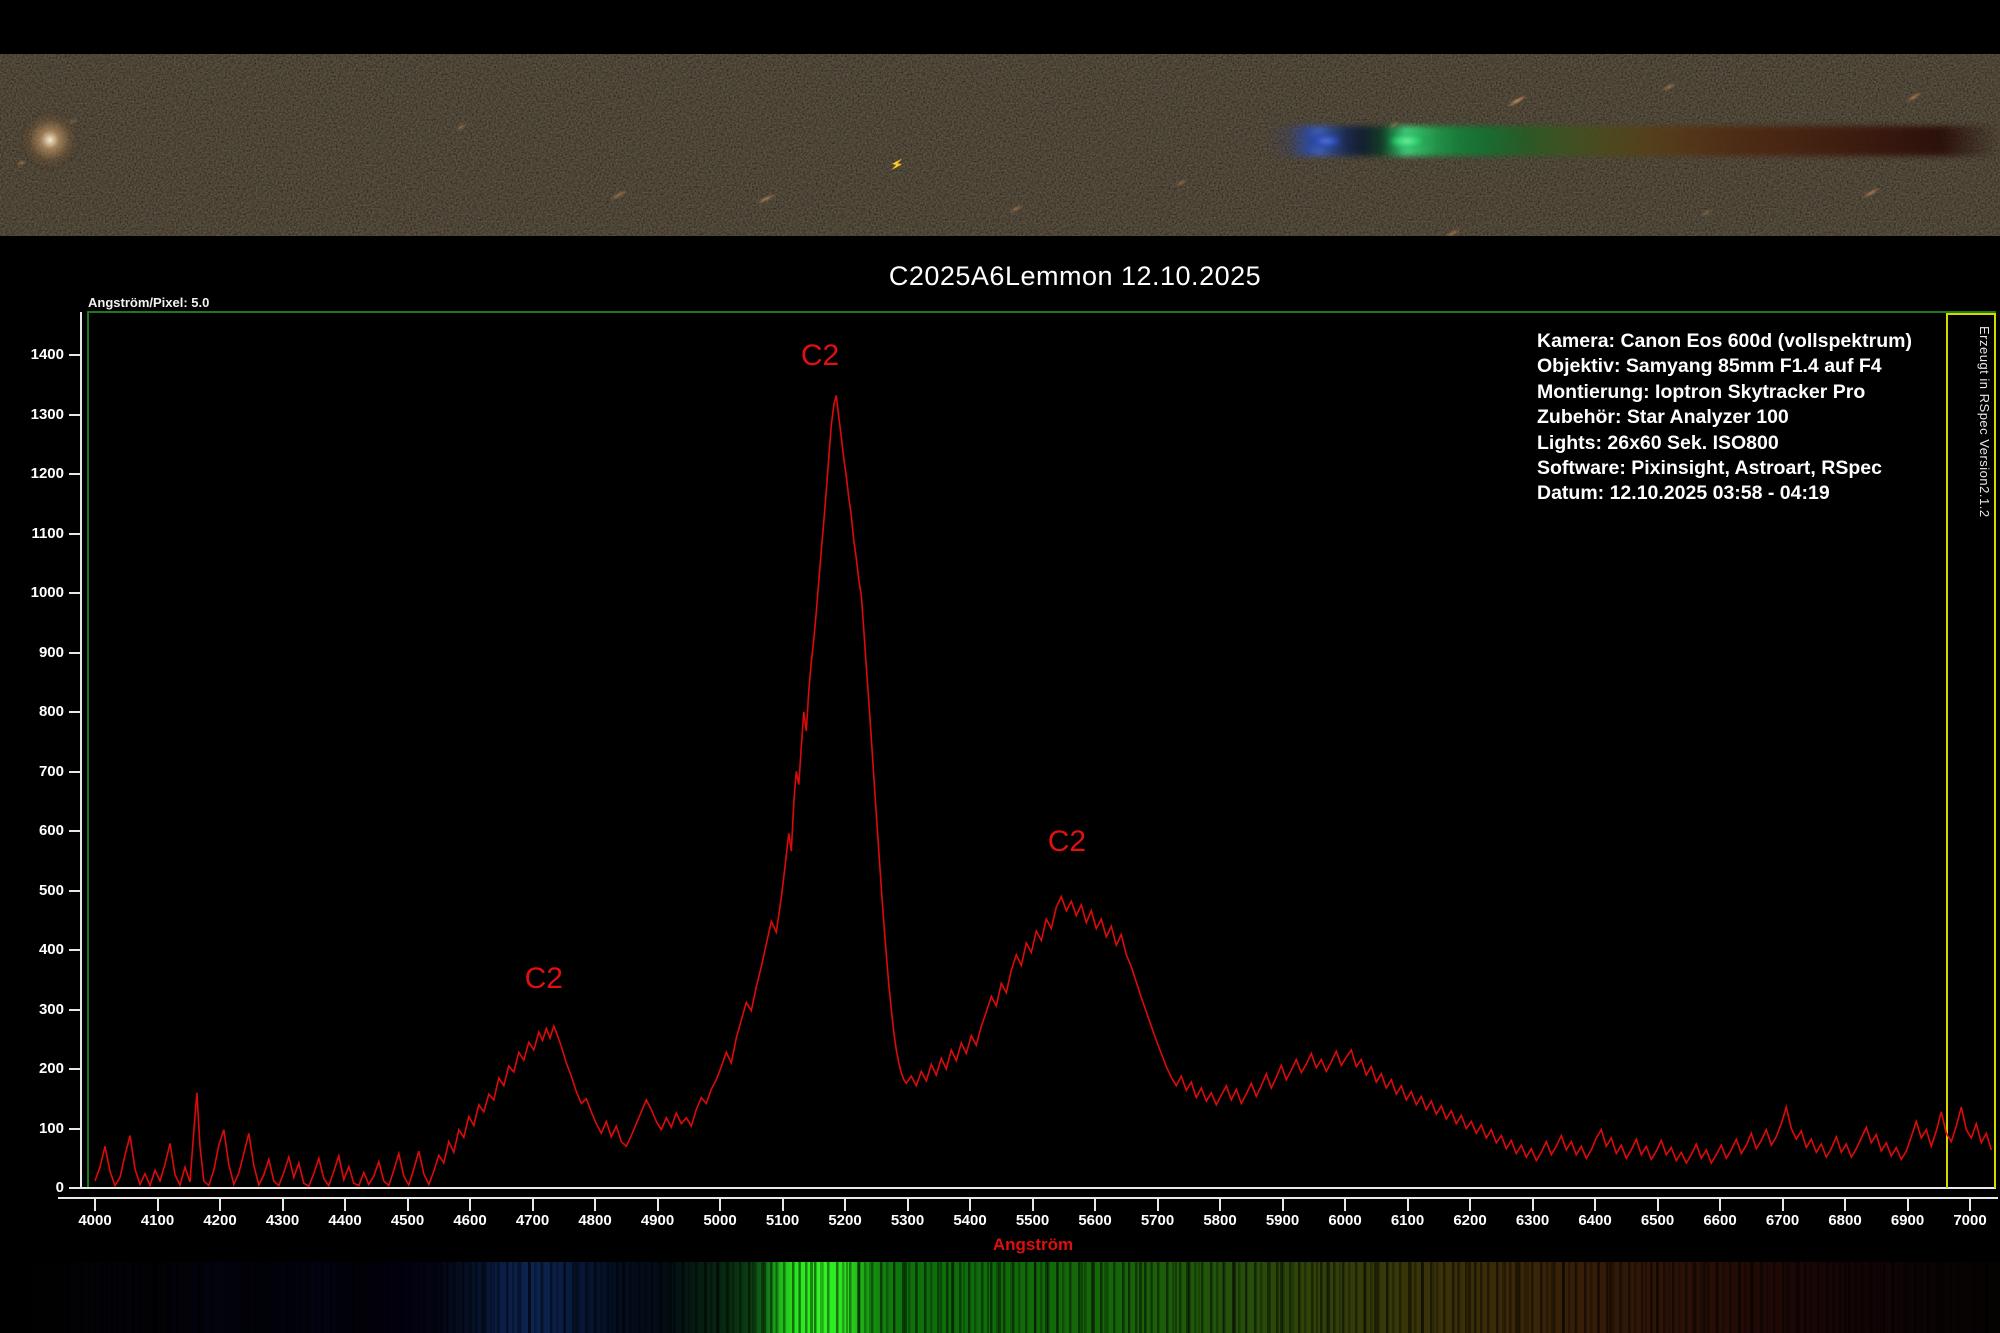 This screenshot has height=1333, width=2000. What do you see at coordinates (51, 771) in the screenshot?
I see `y-axis-tick-label: 700` at bounding box center [51, 771].